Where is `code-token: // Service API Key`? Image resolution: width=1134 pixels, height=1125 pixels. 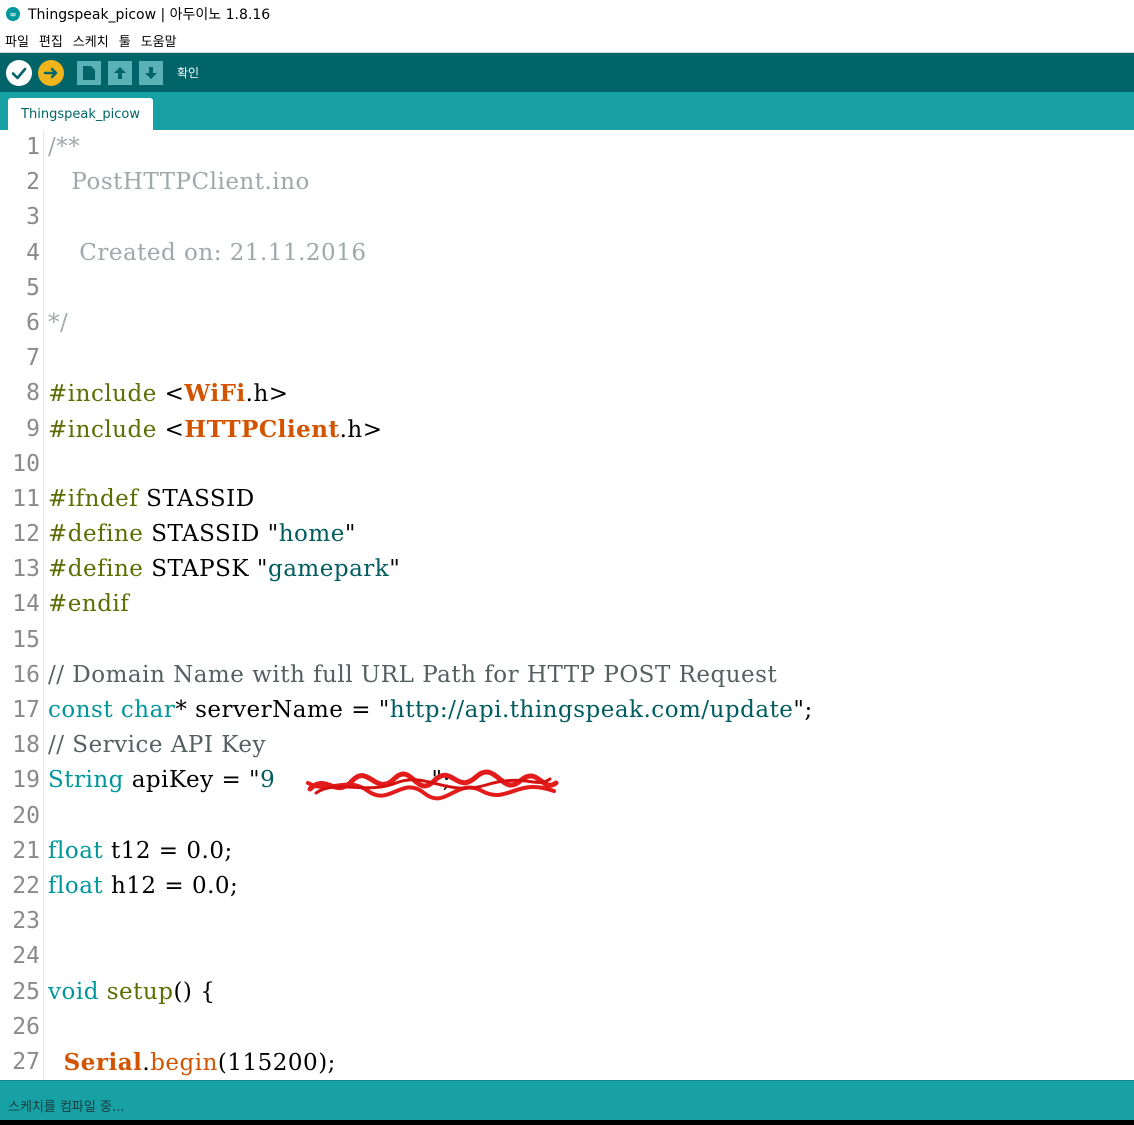
code-token: // Service API Key is located at coordinates (157, 745).